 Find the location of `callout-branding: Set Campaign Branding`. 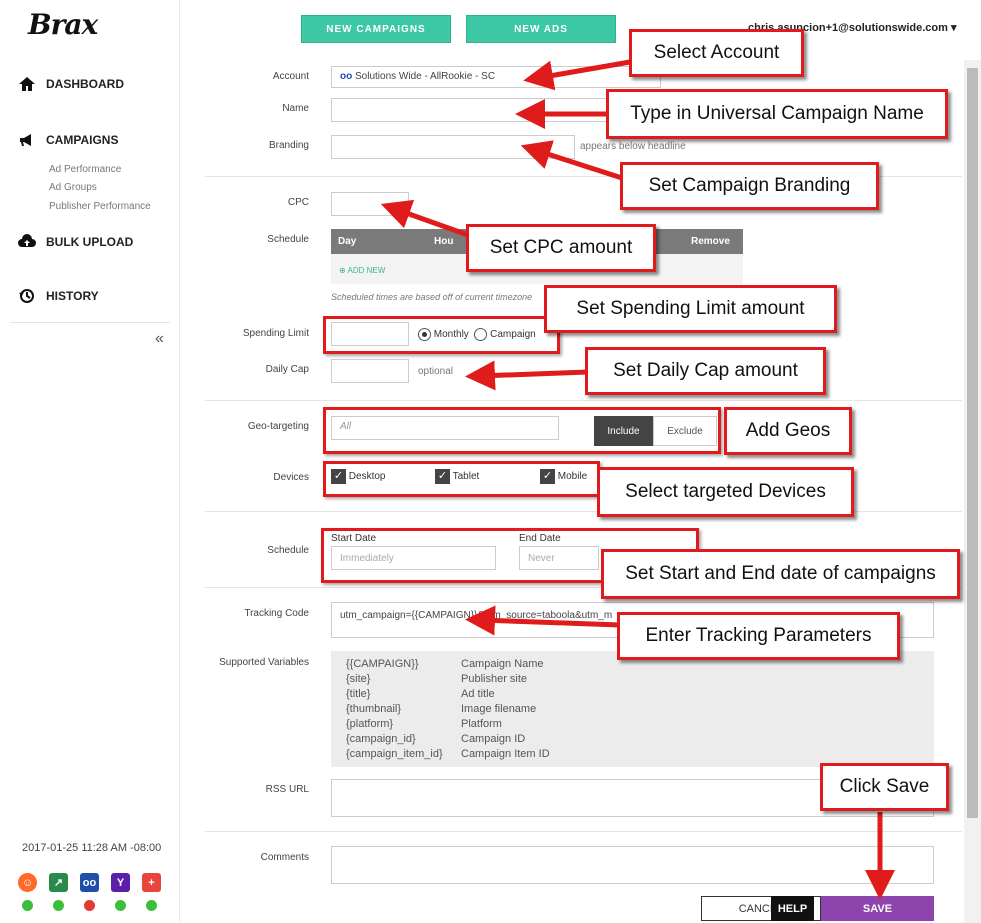

callout-branding: Set Campaign Branding is located at coordinates (749, 186).